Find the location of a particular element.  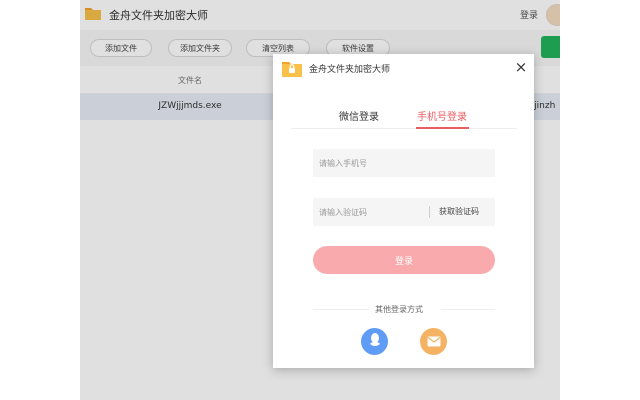

qq-login-button is located at coordinates (374, 341).